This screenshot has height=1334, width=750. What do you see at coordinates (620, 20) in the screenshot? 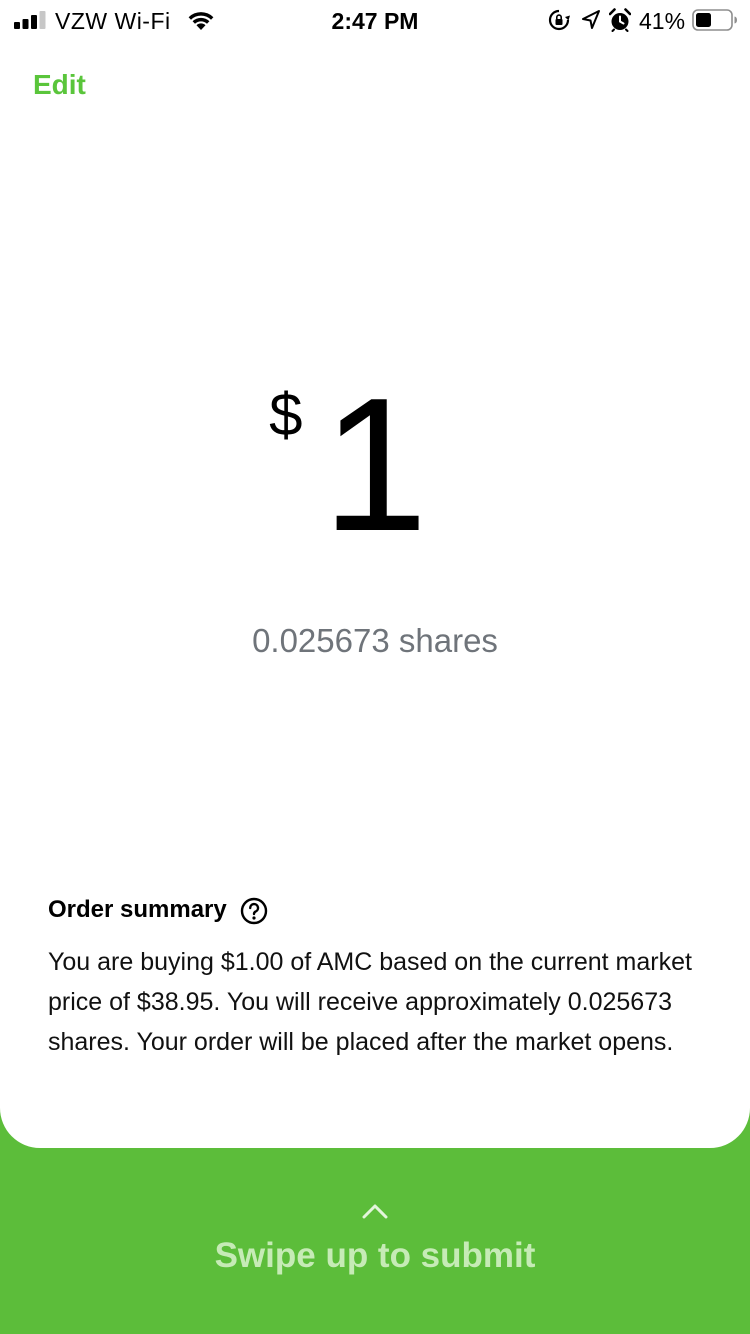
I see `alarm-clock-icon` at bounding box center [620, 20].